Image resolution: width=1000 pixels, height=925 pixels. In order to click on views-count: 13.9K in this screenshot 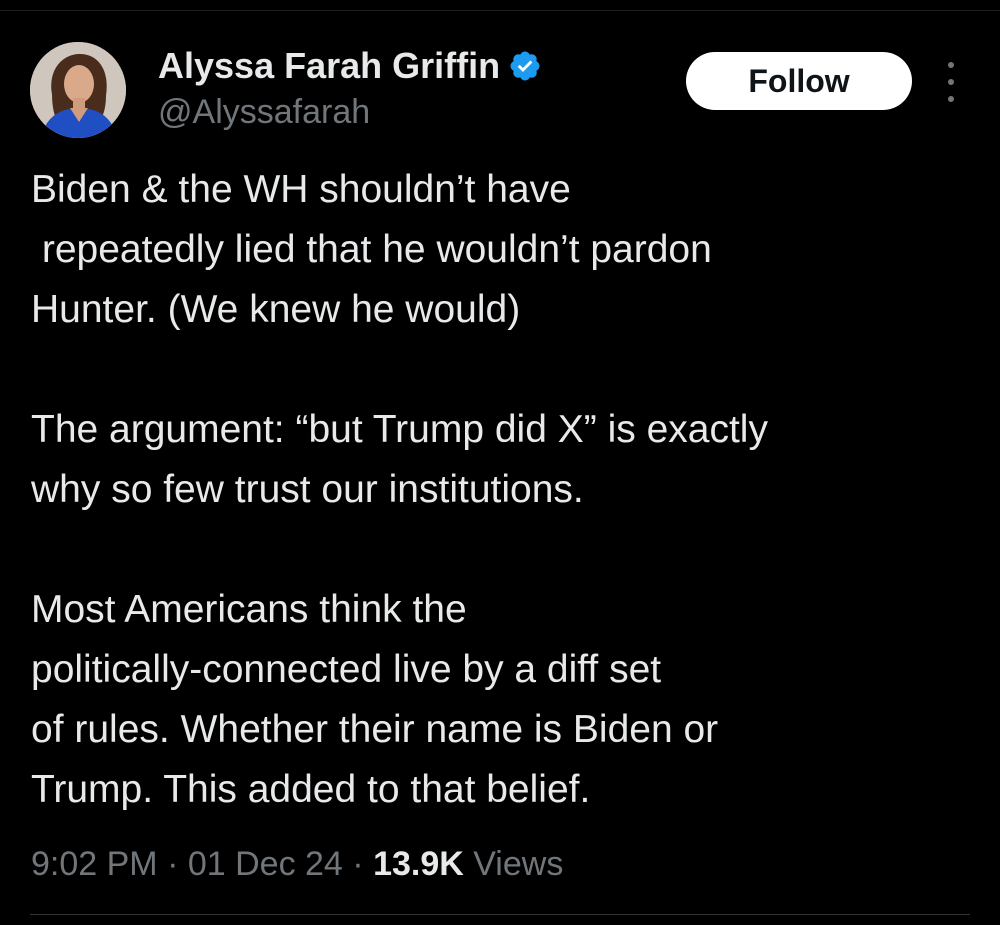, I will do `click(418, 864)`.